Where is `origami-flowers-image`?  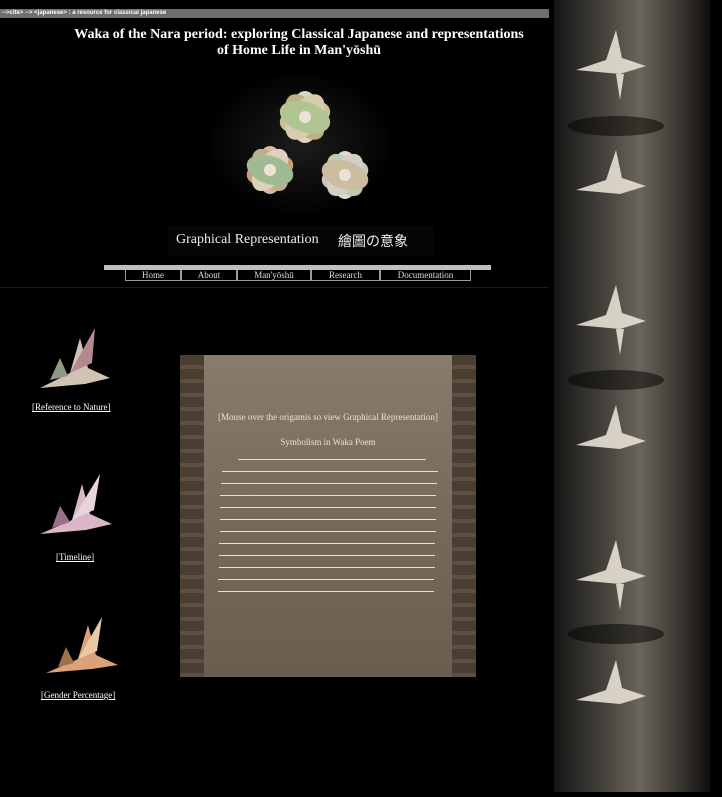
origami-flowers-image is located at coordinates (300, 144).